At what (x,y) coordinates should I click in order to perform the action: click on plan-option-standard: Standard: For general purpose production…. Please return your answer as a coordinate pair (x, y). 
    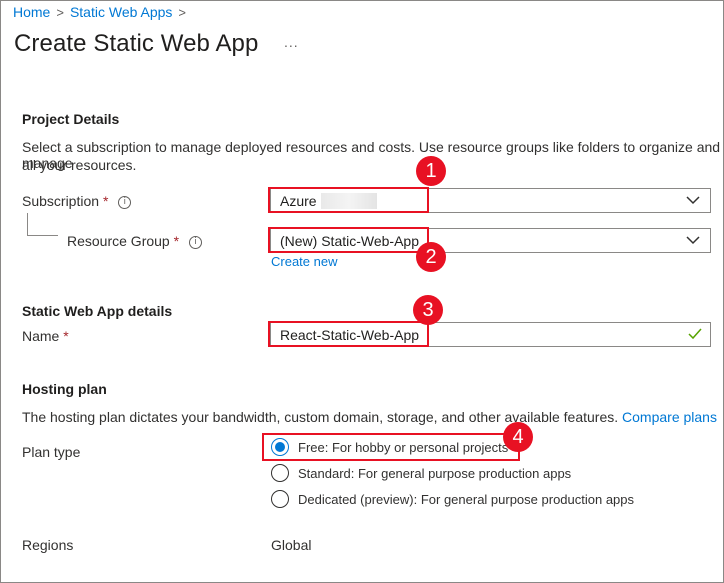
    Looking at the image, I should click on (434, 473).